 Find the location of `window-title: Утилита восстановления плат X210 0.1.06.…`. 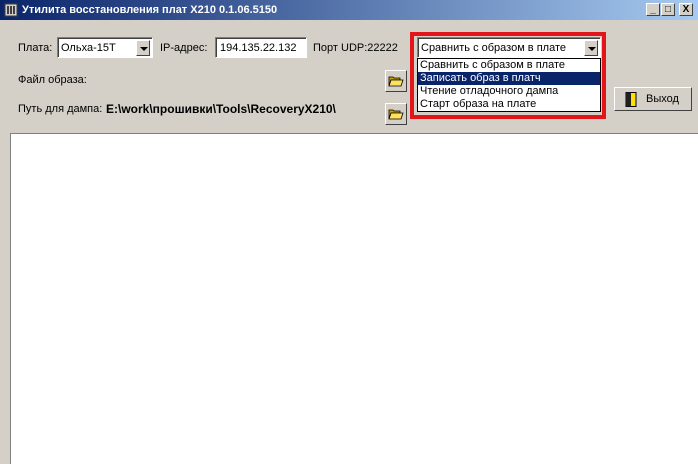

window-title: Утилита восстановления плат X210 0.1.06.… is located at coordinates (150, 10).